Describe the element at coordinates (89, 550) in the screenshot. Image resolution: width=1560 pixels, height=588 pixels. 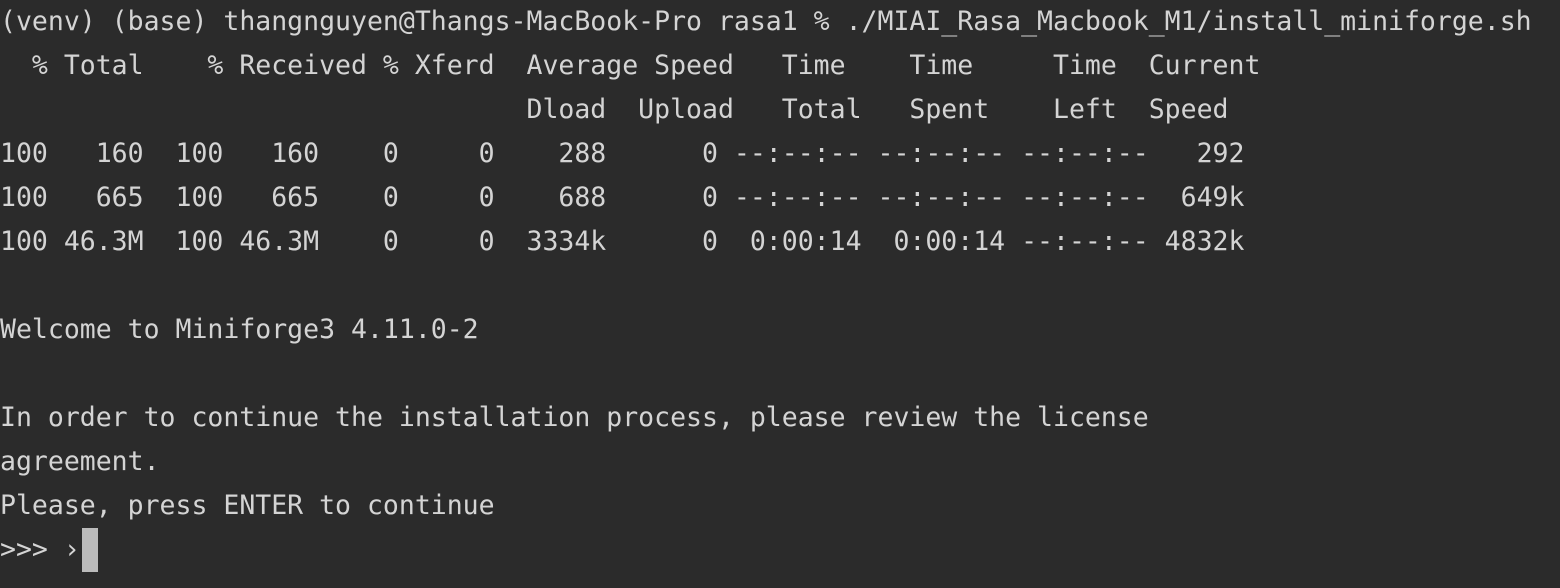
I see `text-cursor` at that location.